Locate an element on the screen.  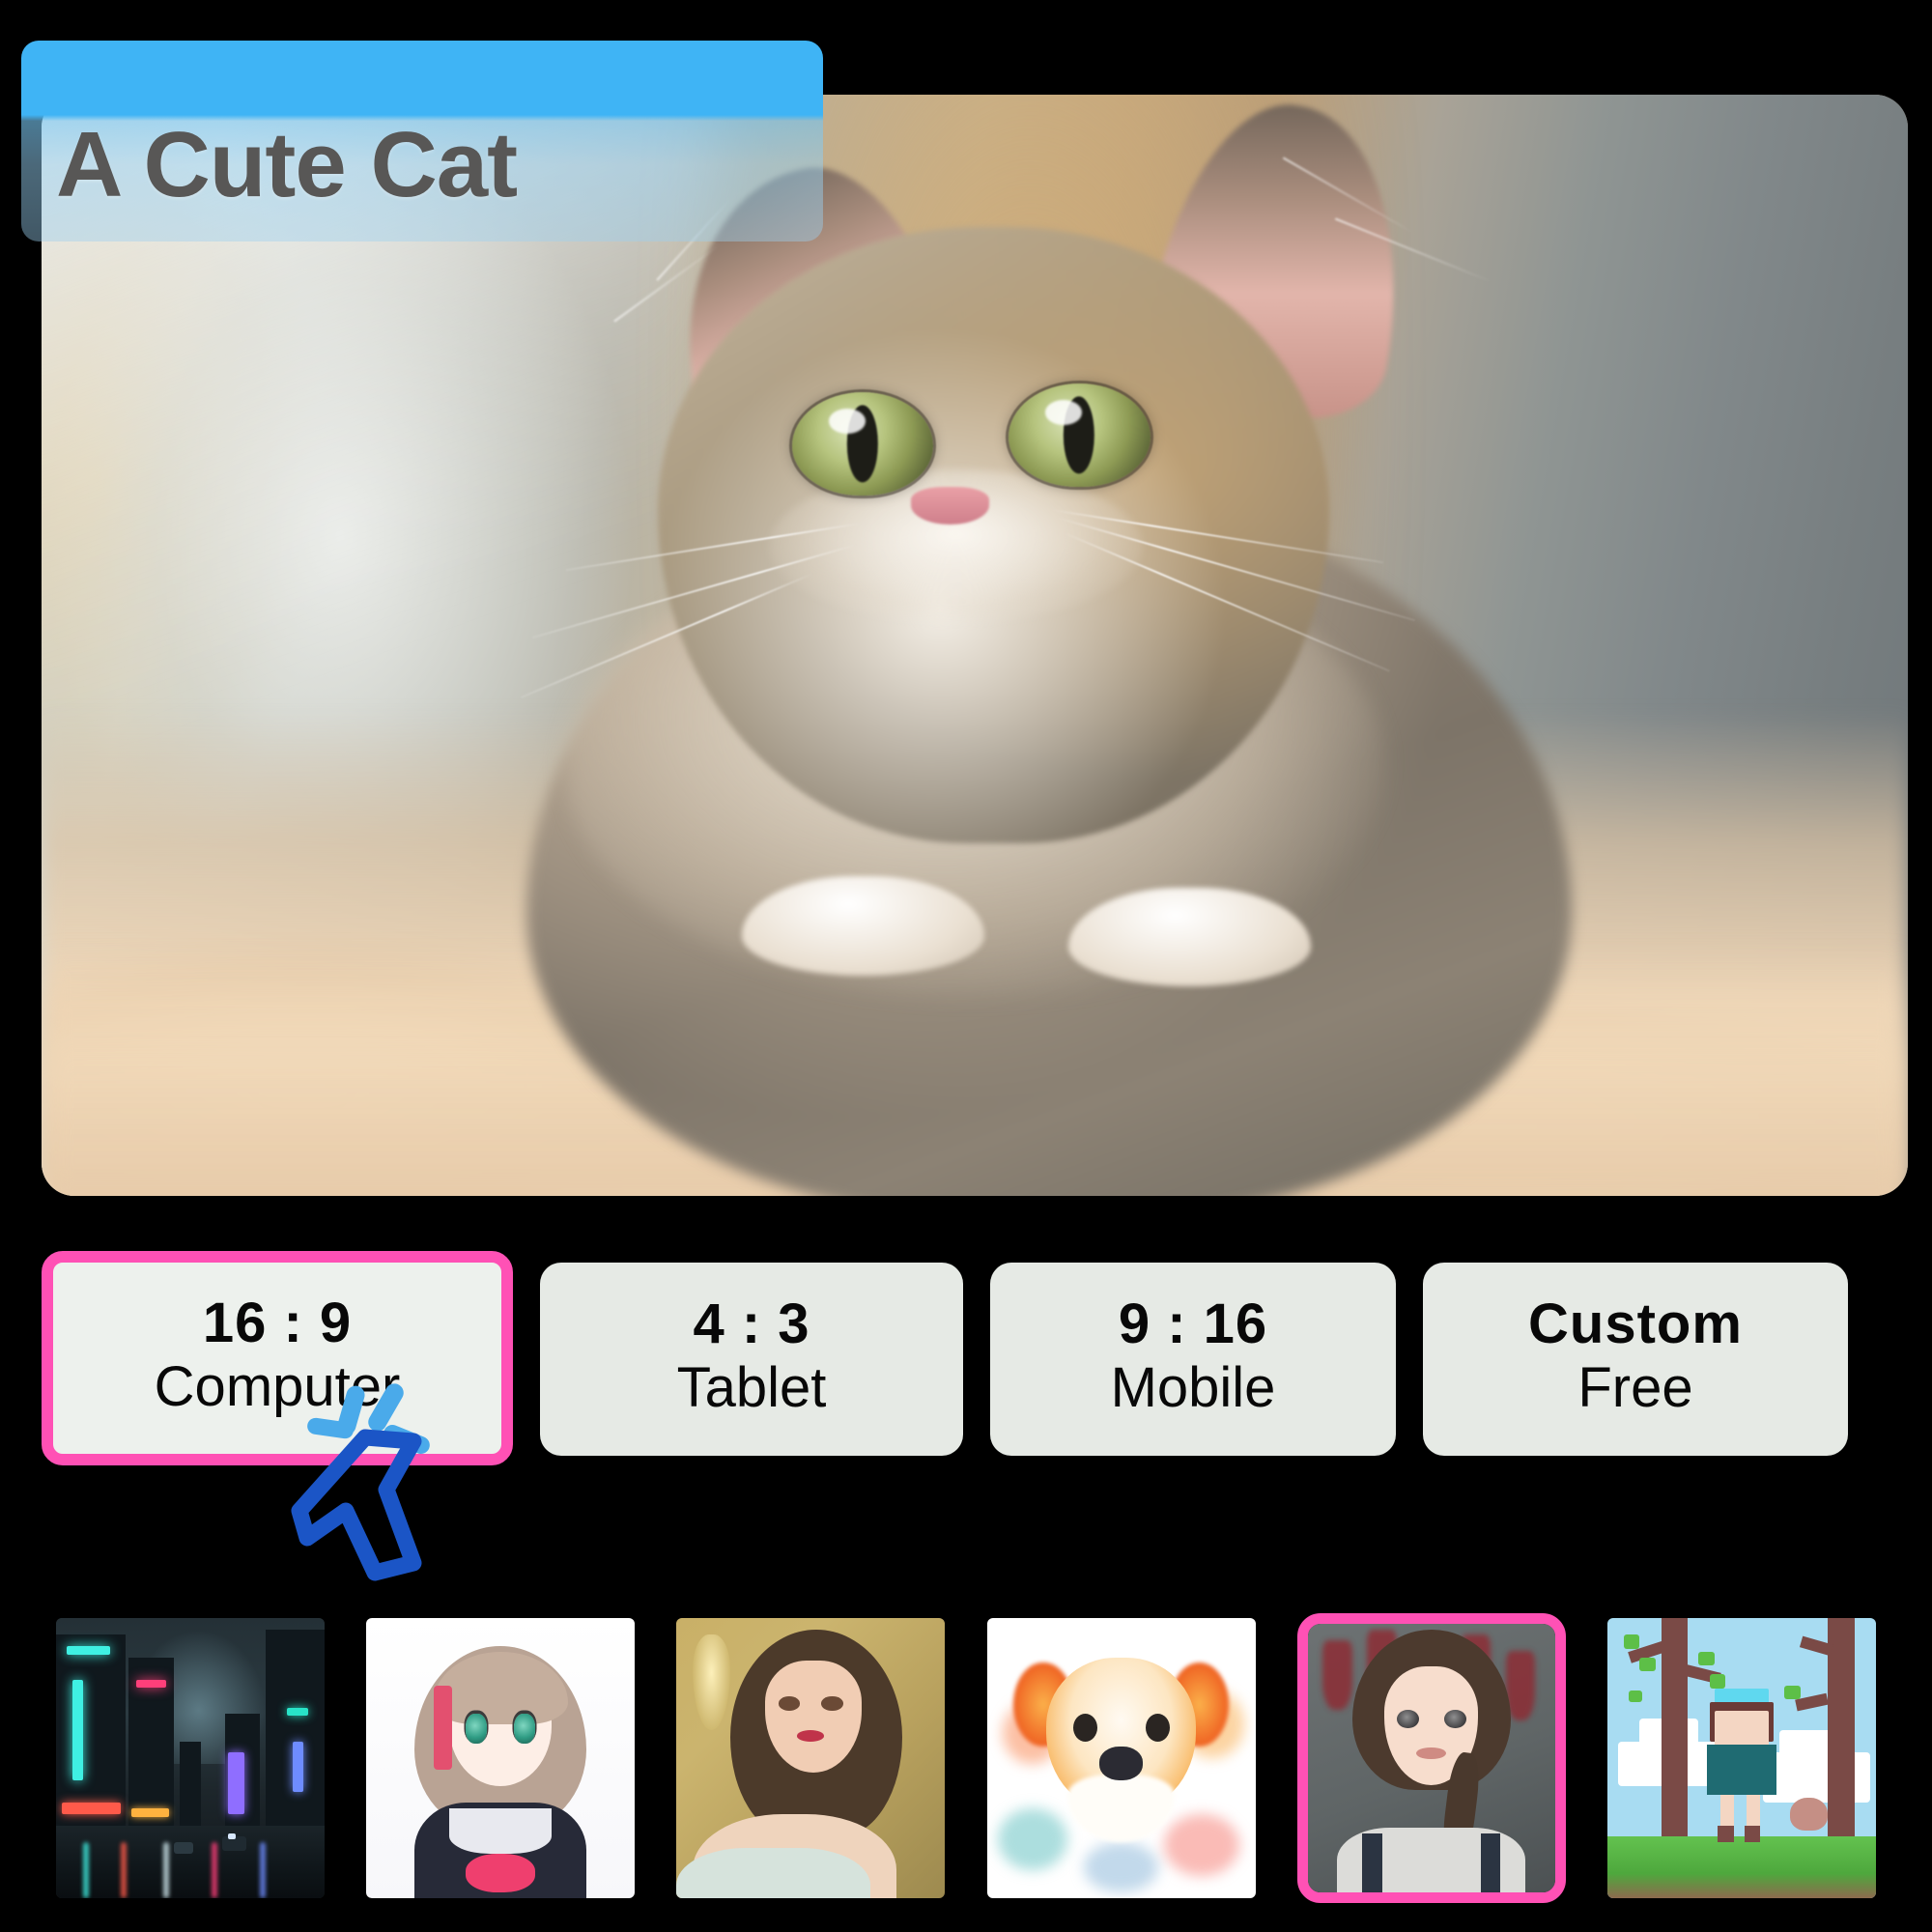
ratio-button-tablet-device: Tablet is located at coordinates (751, 1387).